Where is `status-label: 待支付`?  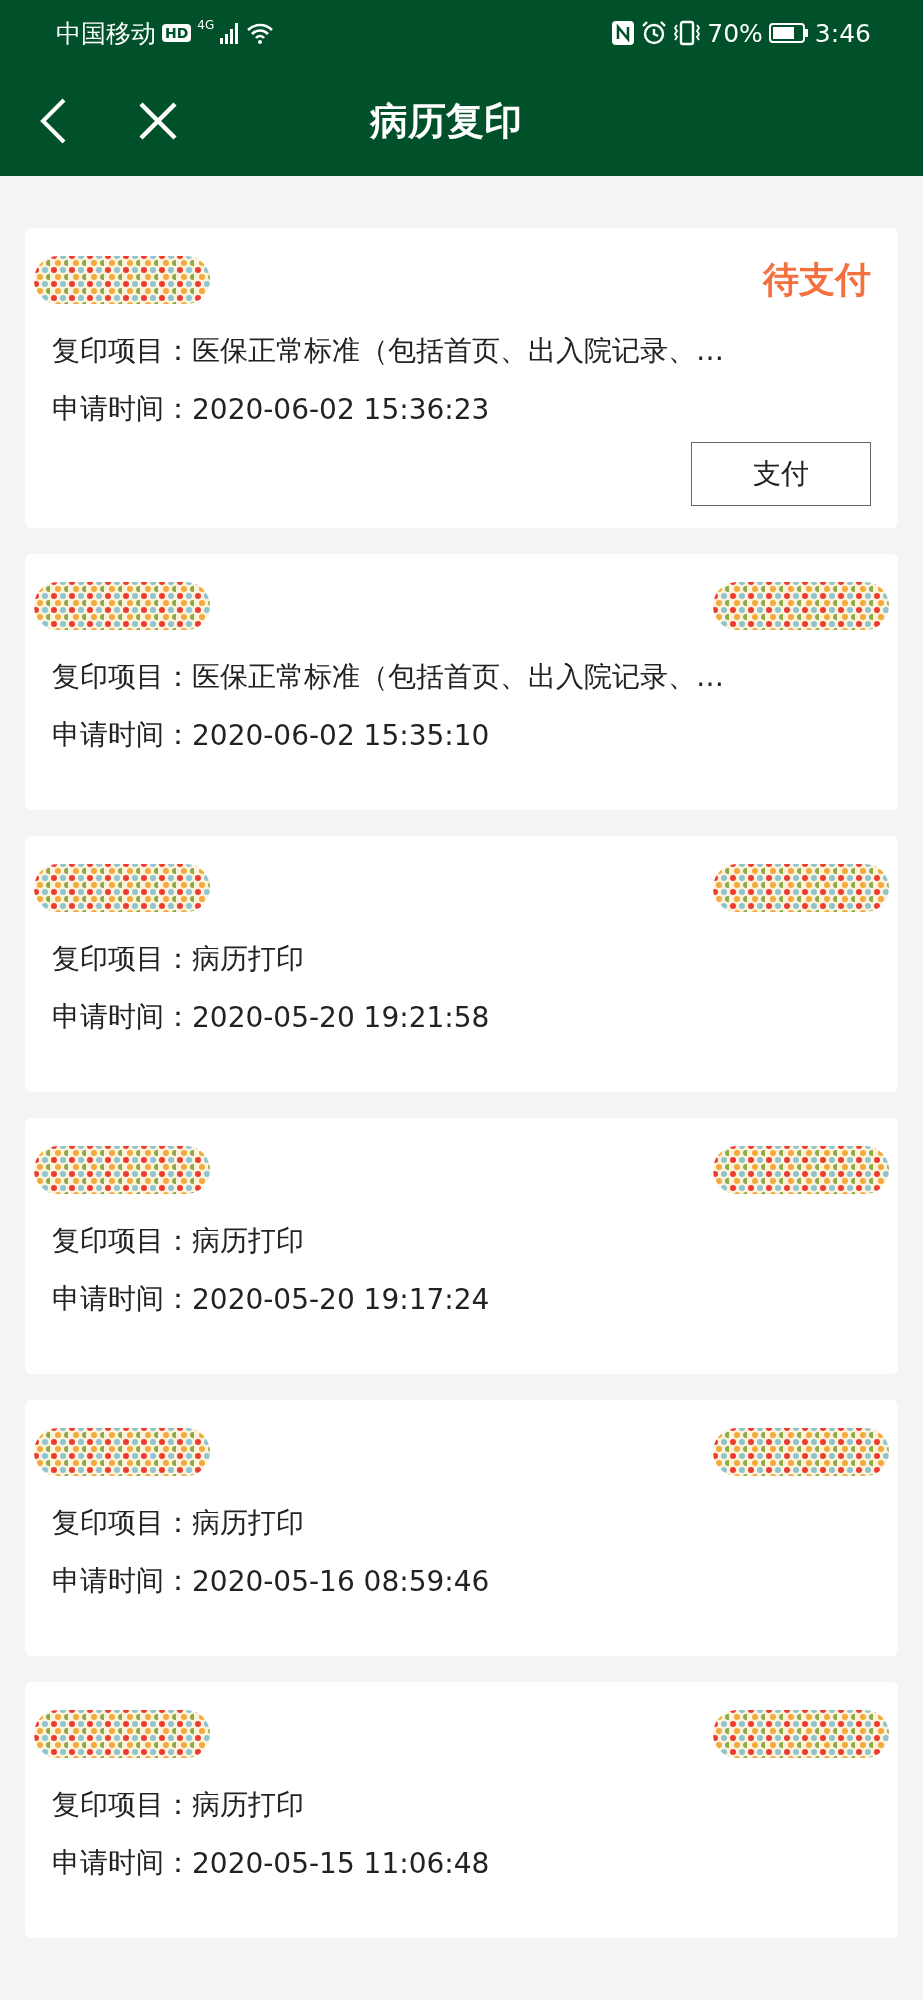
status-label: 待支付 is located at coordinates (817, 279).